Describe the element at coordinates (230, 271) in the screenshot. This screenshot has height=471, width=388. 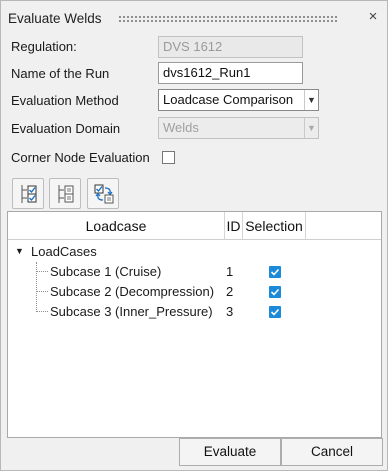
I see `loadcase-id: 1` at that location.